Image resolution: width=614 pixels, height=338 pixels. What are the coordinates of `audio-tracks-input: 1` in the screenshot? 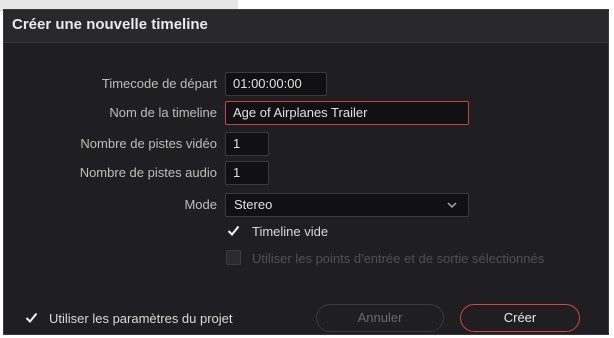 It's located at (247, 173).